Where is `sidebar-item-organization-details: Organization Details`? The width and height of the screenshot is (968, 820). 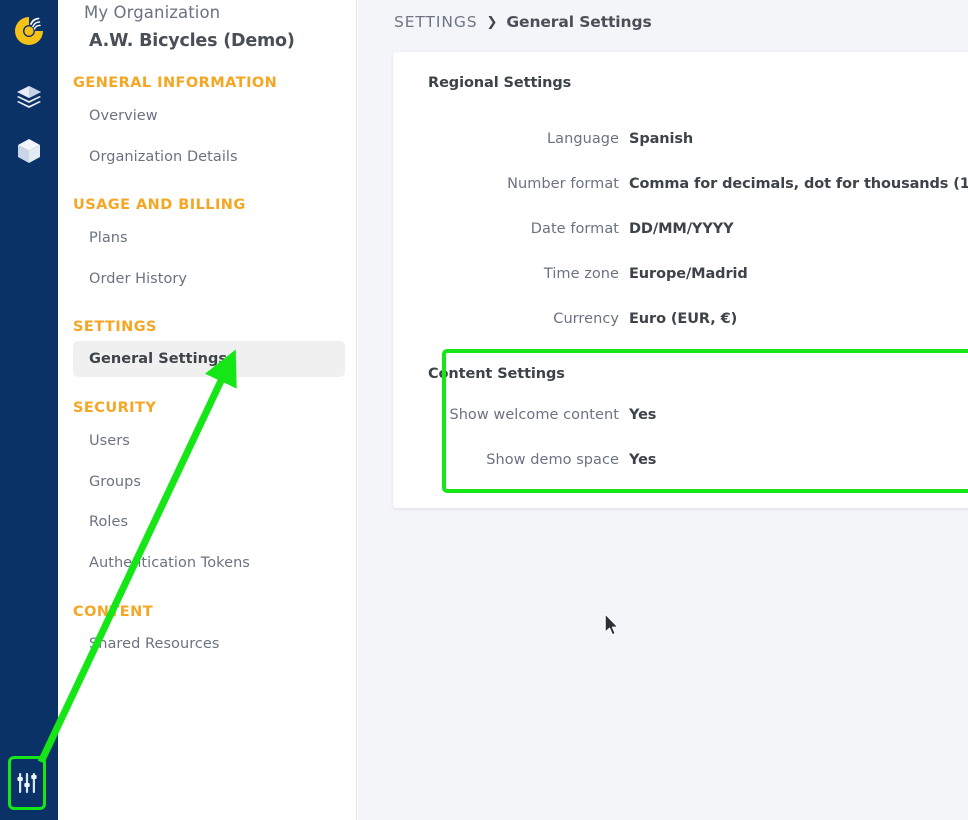
sidebar-item-organization-details: Organization Details is located at coordinates (163, 157).